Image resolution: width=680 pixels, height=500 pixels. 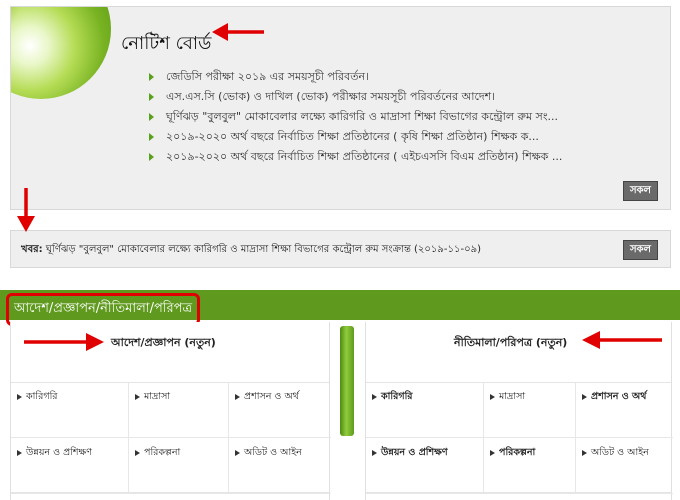 What do you see at coordinates (26, 210) in the screenshot?
I see `annotation-arrow-down` at bounding box center [26, 210].